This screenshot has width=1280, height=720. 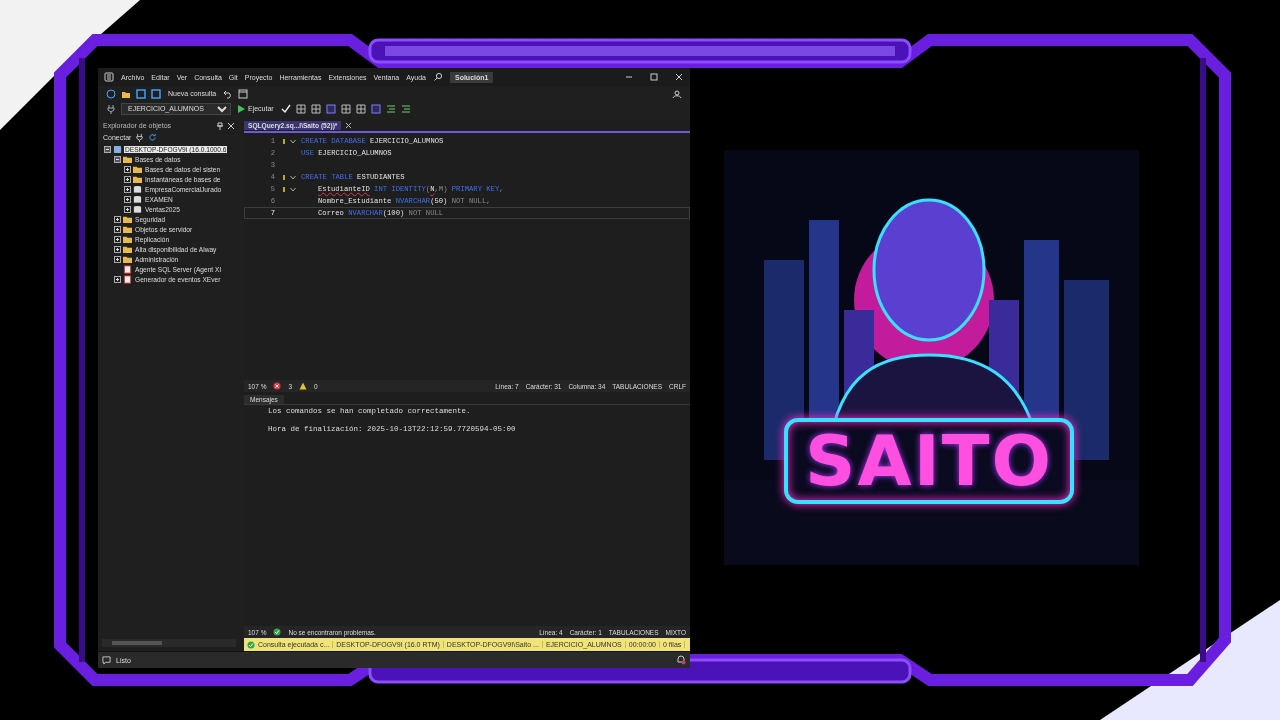 What do you see at coordinates (106, 660) in the screenshot?
I see `chat-icon` at bounding box center [106, 660].